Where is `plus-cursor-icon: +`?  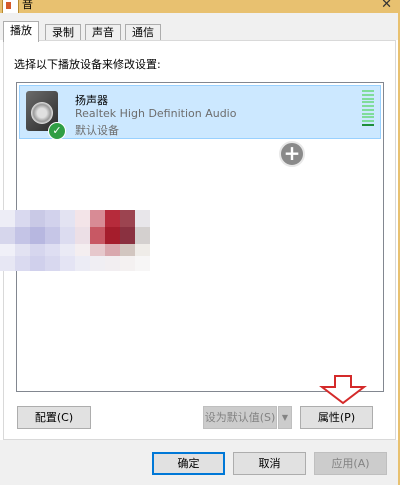 plus-cursor-icon: + is located at coordinates (292, 154).